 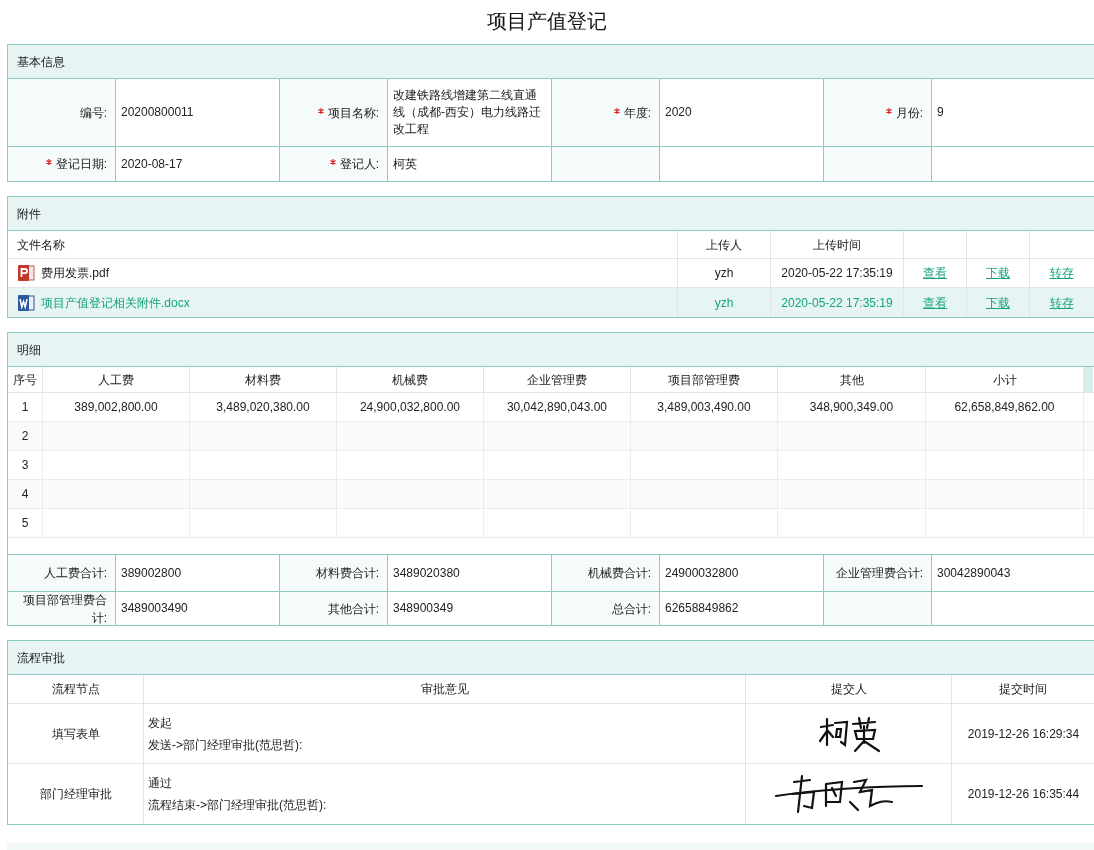 What do you see at coordinates (702, 573) in the screenshot?
I see `field-value: 24900032800` at bounding box center [702, 573].